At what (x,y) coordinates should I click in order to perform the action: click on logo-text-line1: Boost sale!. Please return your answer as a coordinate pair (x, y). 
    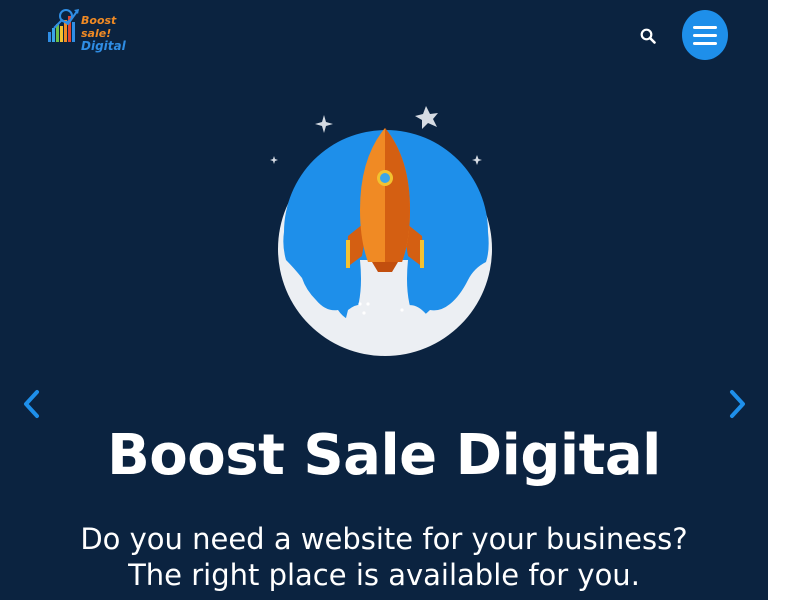
    Looking at the image, I should click on (99, 27).